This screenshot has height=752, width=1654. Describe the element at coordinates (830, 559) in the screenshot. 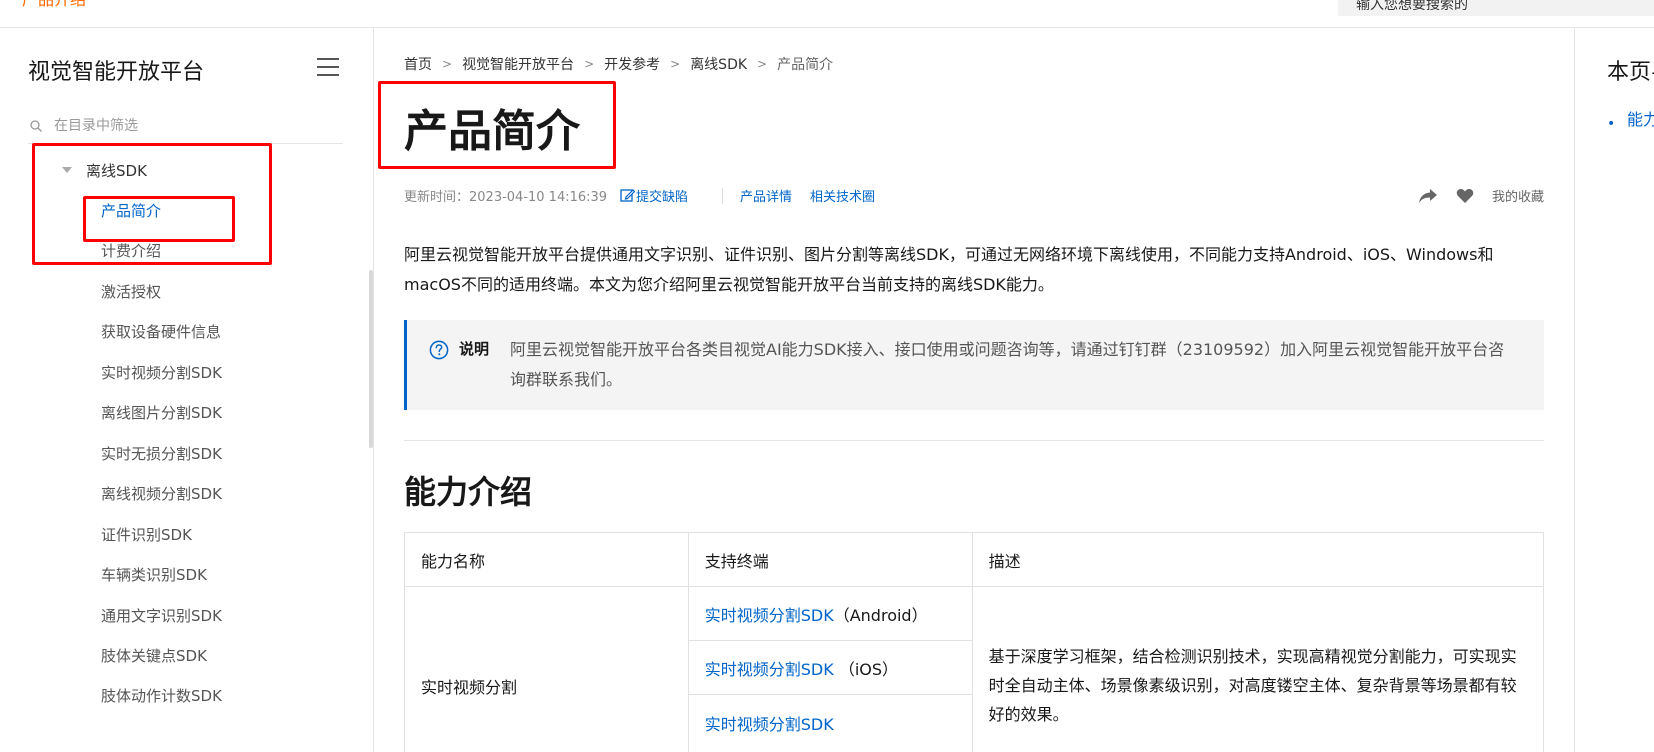

I see `table-header: 支持终端` at that location.